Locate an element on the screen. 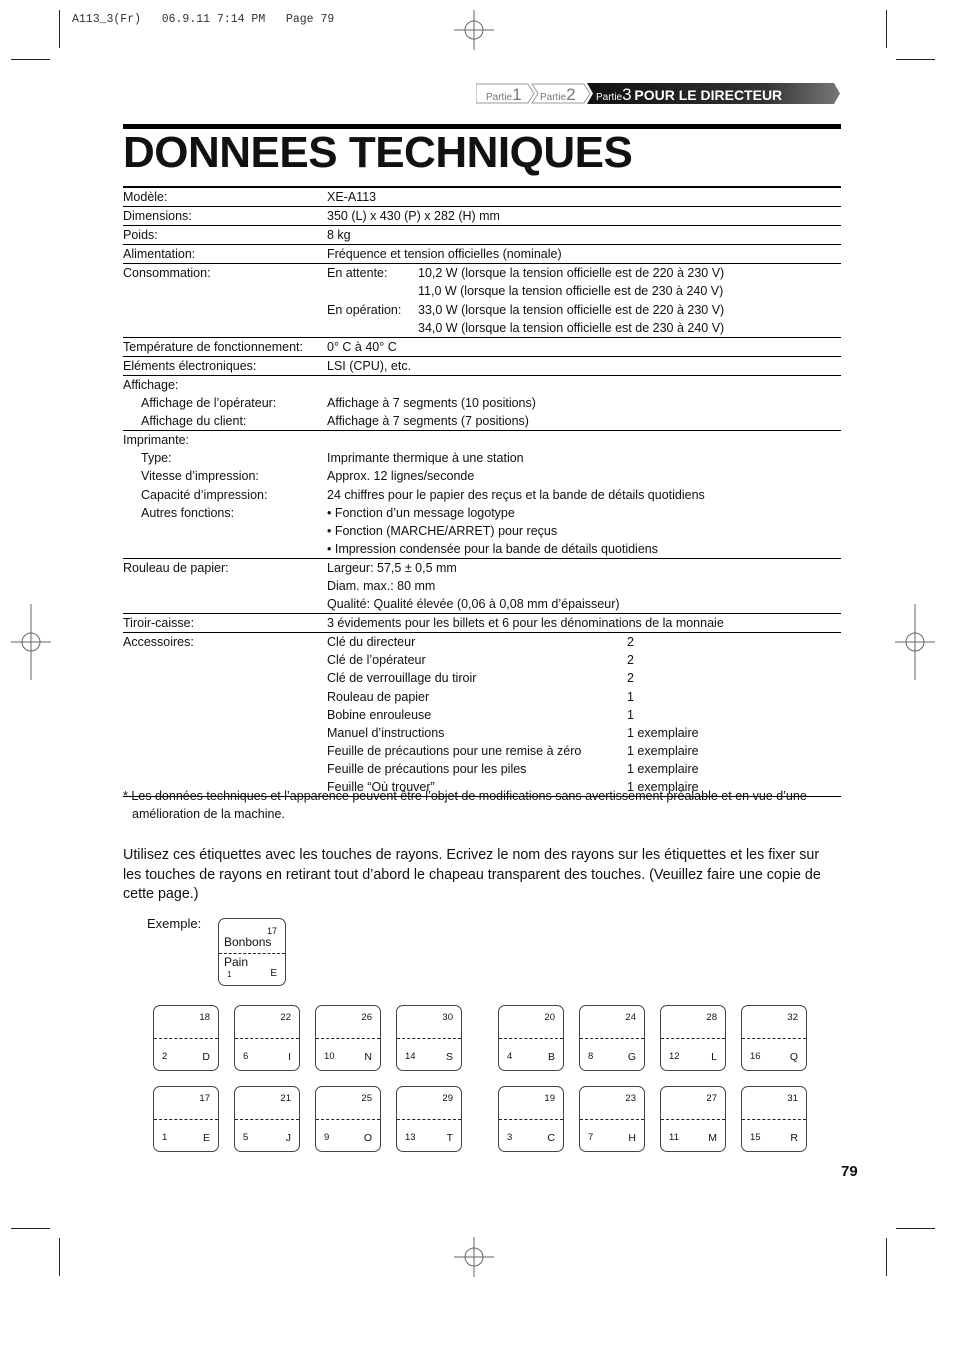 The width and height of the screenshot is (954, 1351). key-upper-number: 18 is located at coordinates (204, 1017).